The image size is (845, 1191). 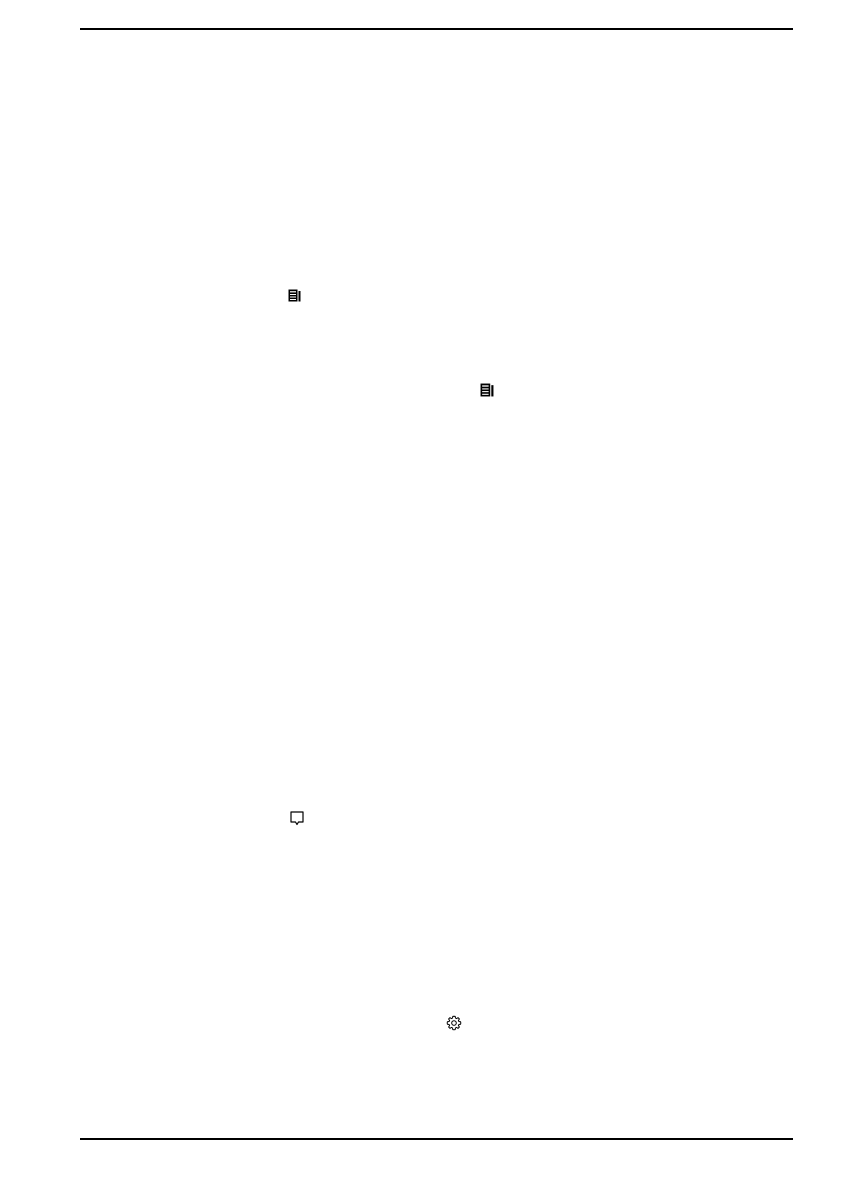 I want to click on action-center-icon, so click(x=297, y=818).